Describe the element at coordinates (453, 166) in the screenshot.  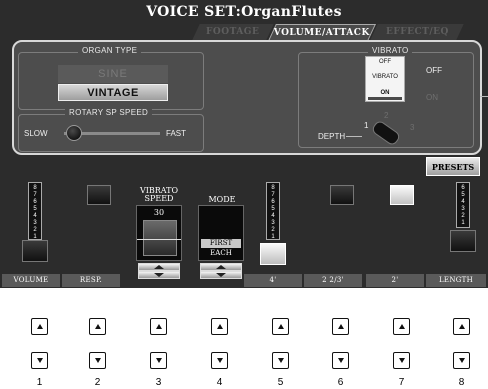
I see `presets-button: PRESETS` at that location.